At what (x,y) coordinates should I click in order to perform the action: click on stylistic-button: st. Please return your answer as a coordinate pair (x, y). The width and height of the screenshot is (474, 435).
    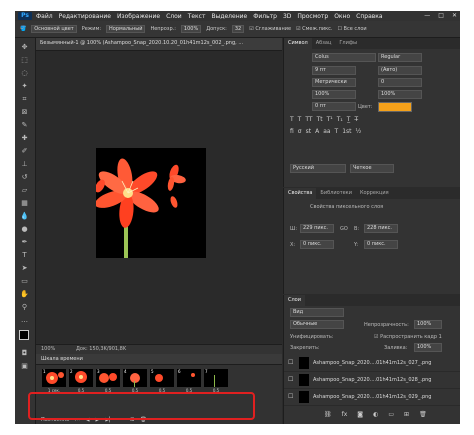
    Looking at the image, I should click on (308, 131).